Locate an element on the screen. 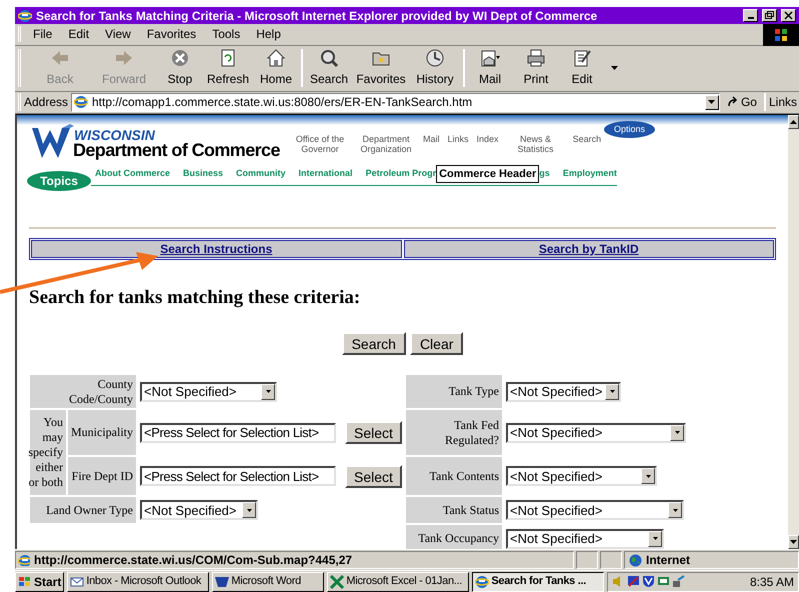 The image size is (799, 592). page-heading: Search for tanks matching these criteria: is located at coordinates (195, 298).